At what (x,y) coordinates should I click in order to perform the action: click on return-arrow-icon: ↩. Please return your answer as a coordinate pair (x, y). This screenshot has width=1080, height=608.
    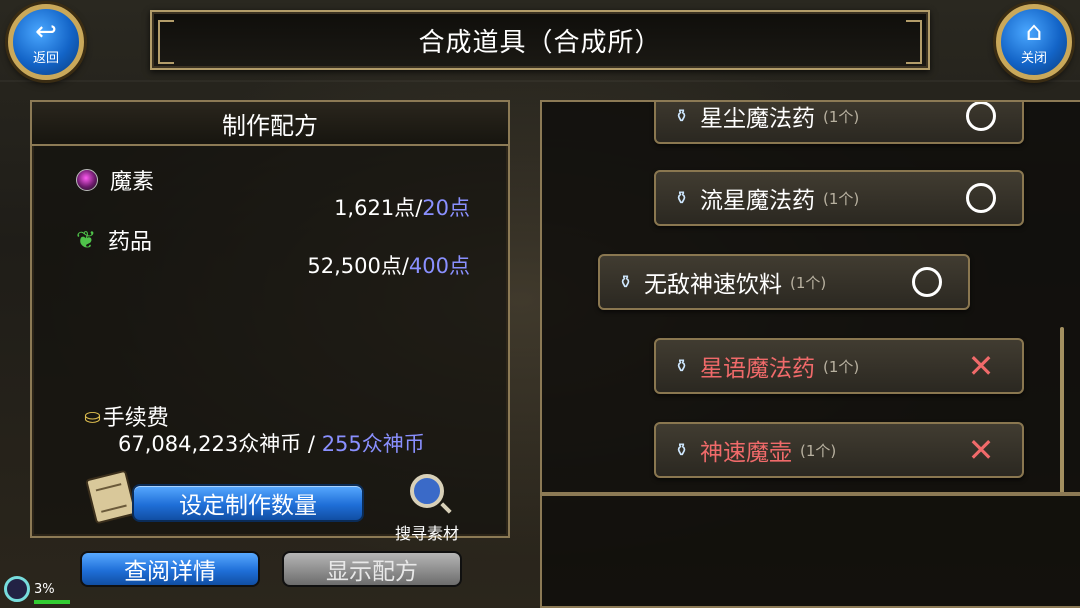
    Looking at the image, I should click on (46, 31).